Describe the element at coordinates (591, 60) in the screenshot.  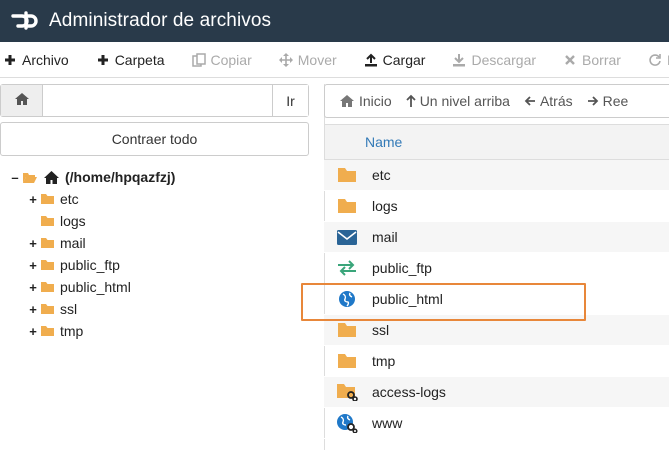
I see `delete-button: Borrar` at that location.